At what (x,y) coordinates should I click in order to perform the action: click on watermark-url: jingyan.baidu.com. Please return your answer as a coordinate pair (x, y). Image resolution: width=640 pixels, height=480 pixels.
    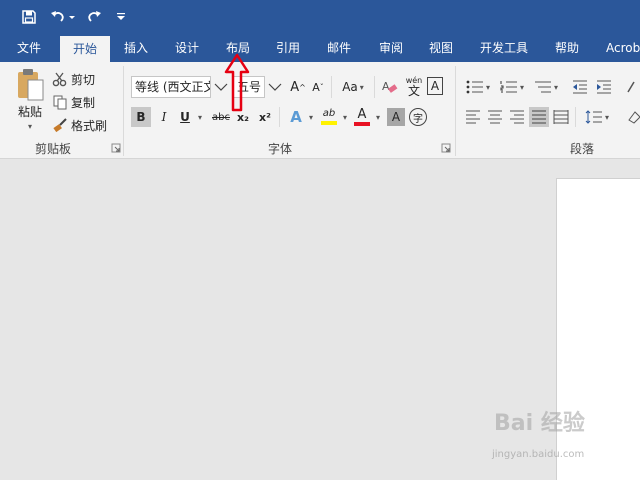
    Looking at the image, I should click on (538, 454).